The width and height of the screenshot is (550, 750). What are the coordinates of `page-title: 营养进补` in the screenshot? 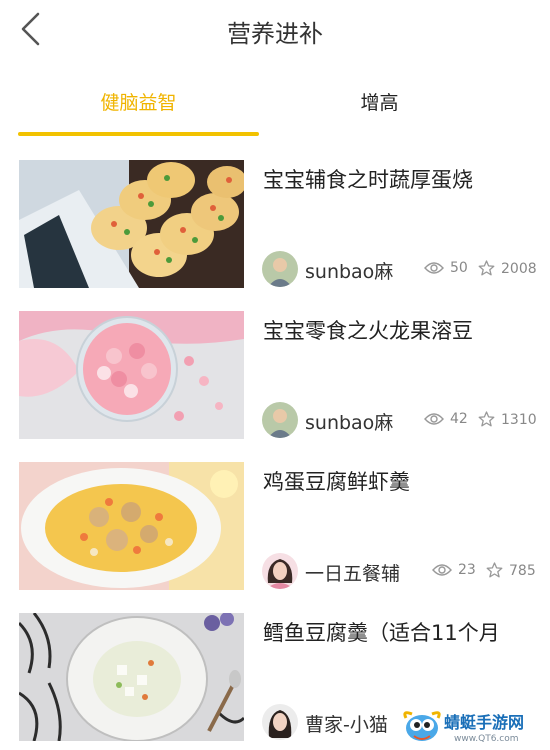 It's located at (275, 34).